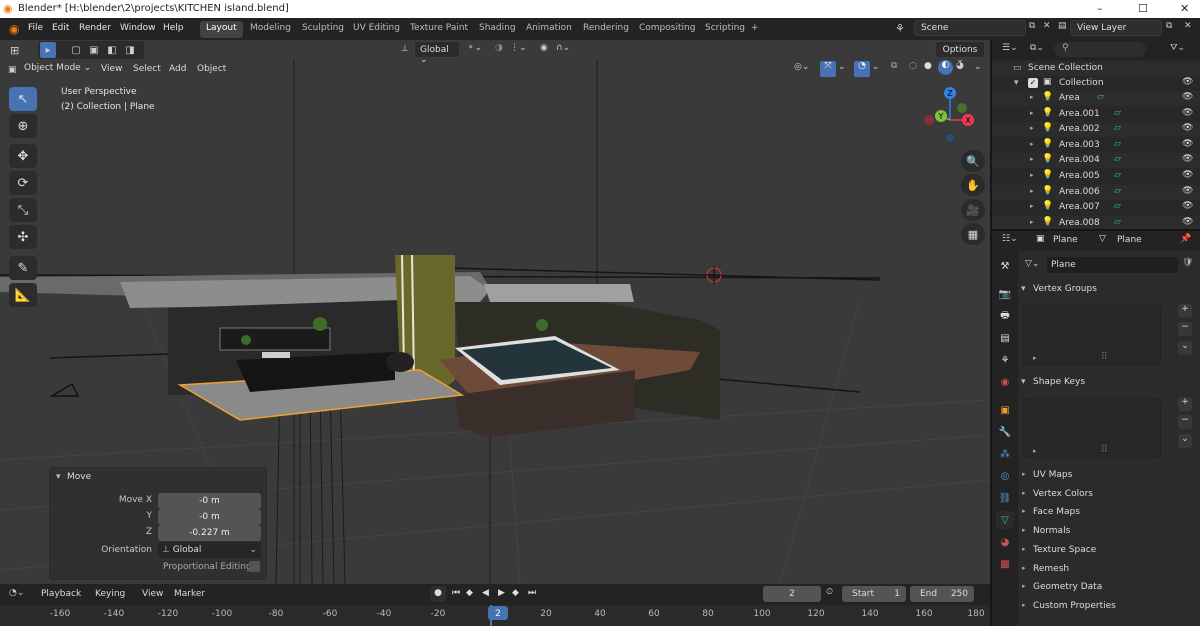 The image size is (1200, 626). I want to click on menu-window: Window, so click(138, 28).